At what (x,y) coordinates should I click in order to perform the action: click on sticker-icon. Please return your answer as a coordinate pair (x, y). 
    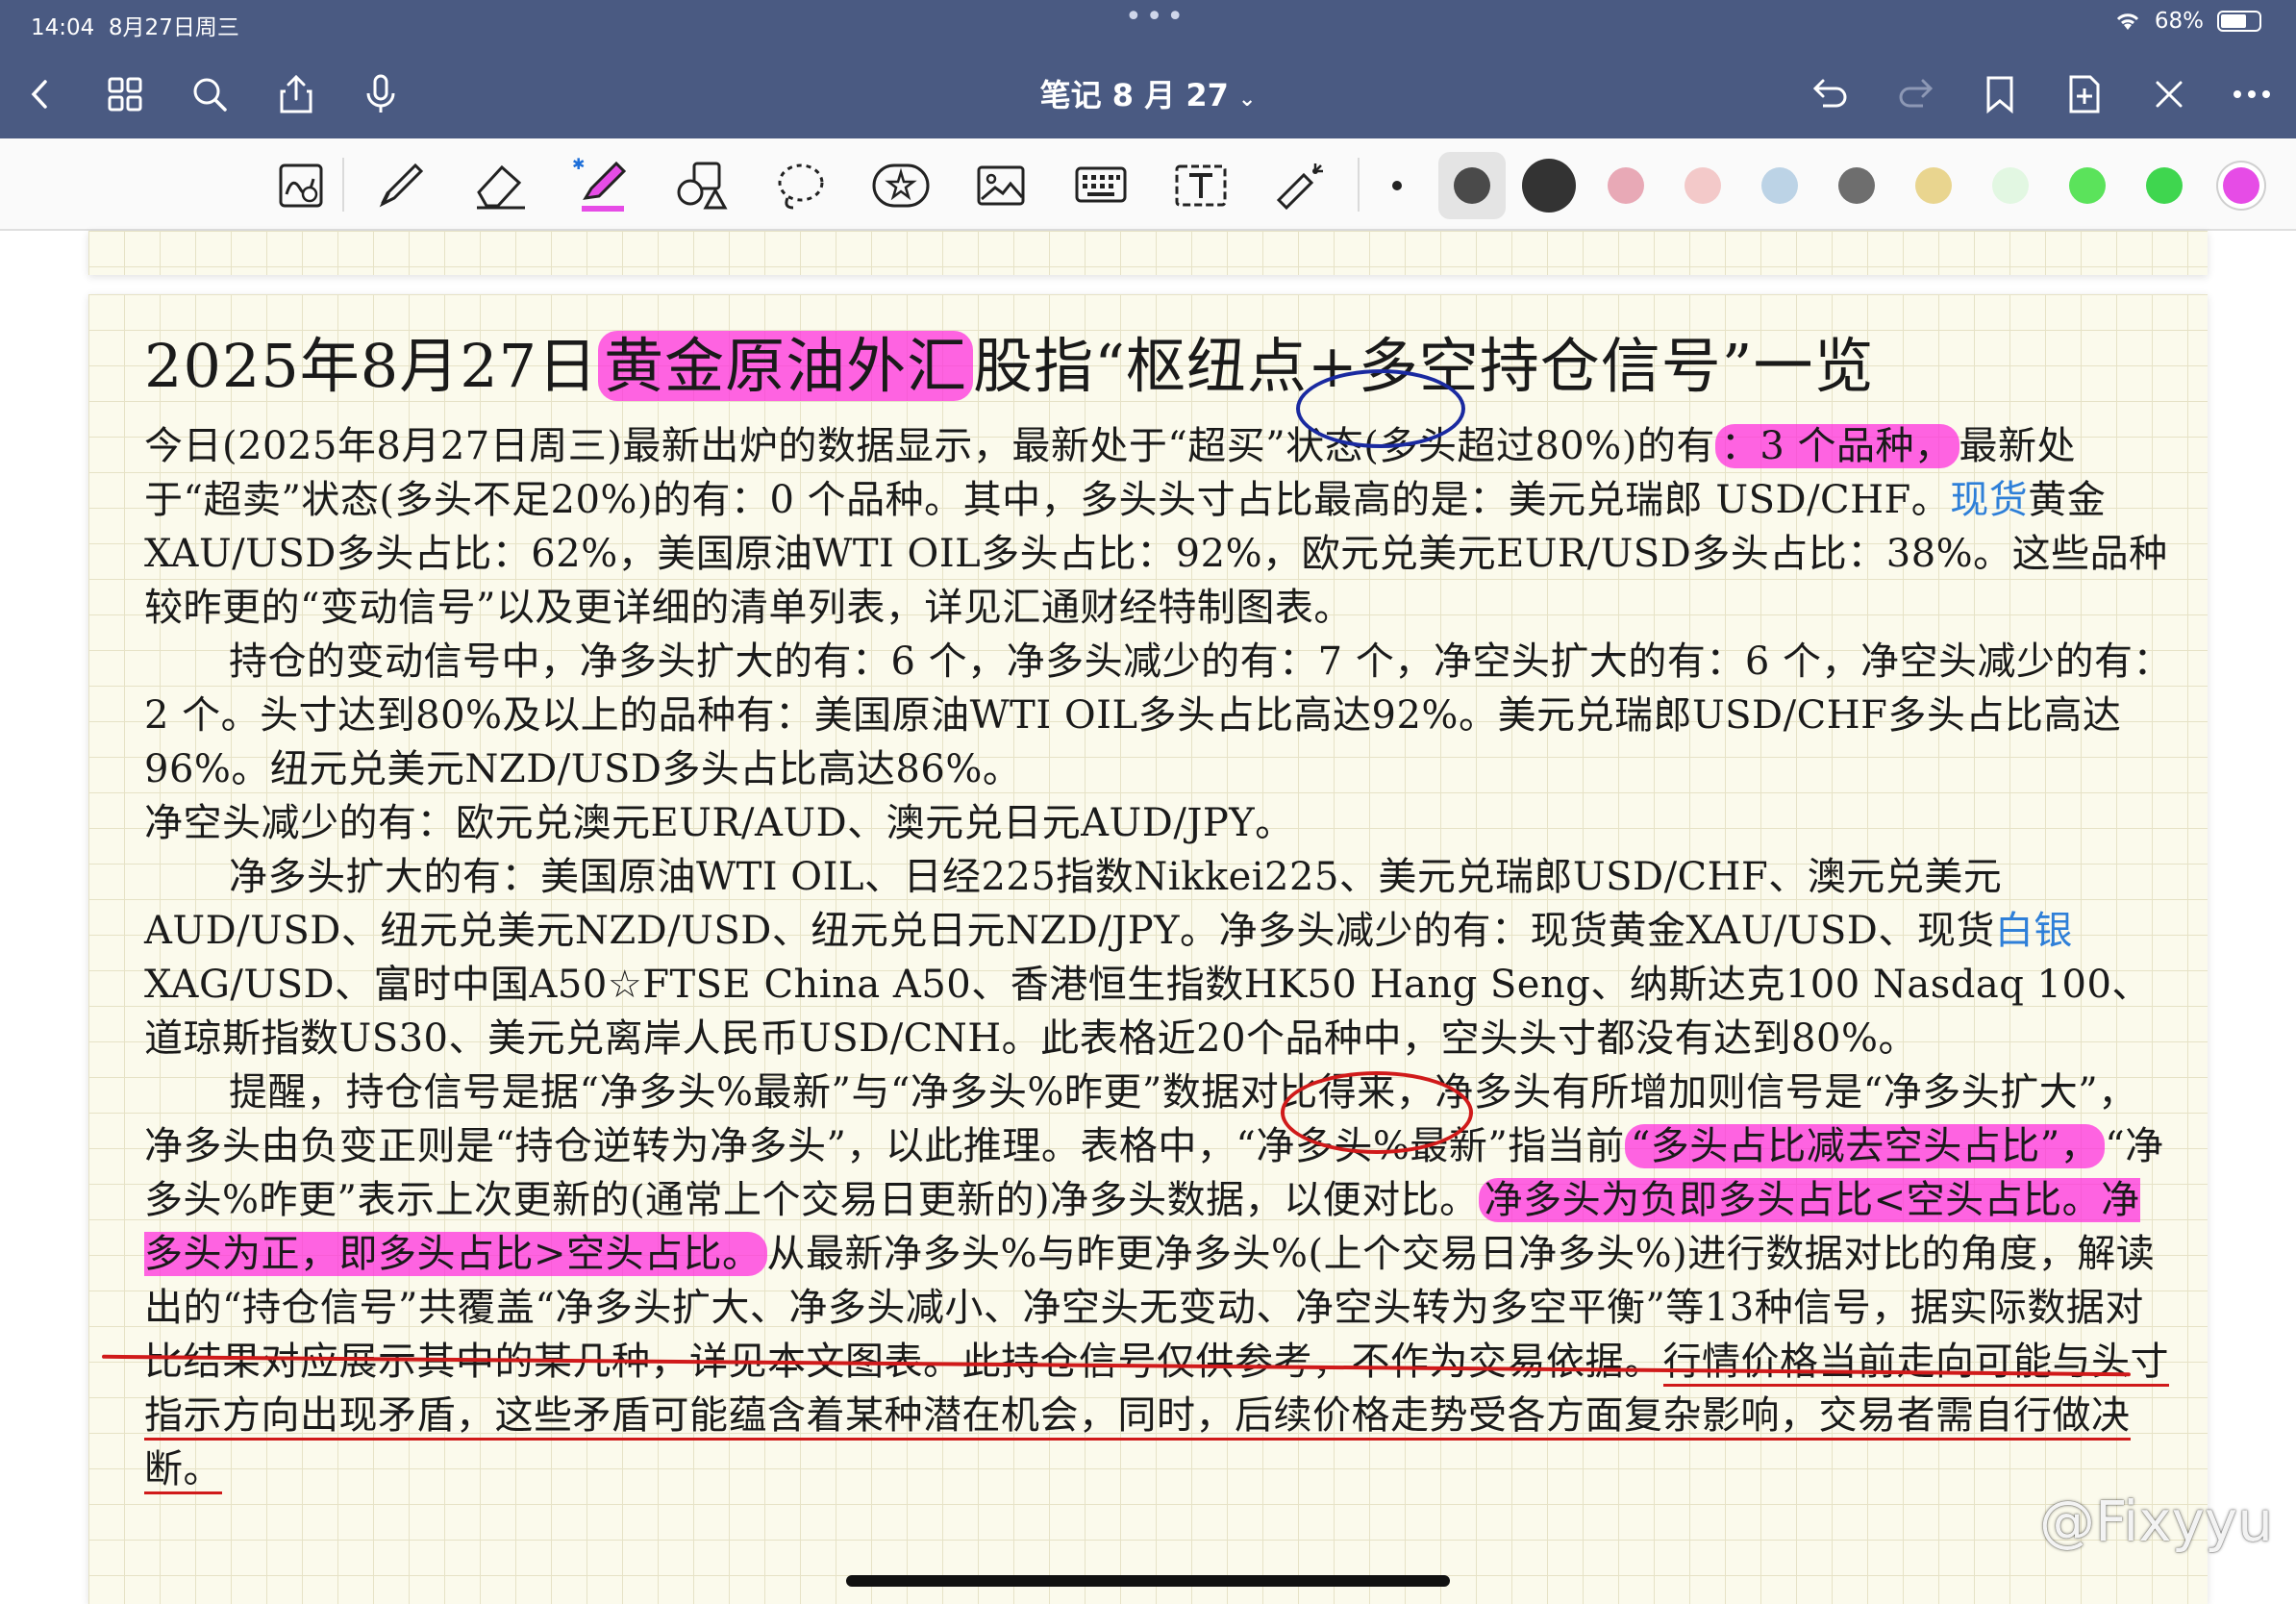
    Looking at the image, I should click on (901, 185).